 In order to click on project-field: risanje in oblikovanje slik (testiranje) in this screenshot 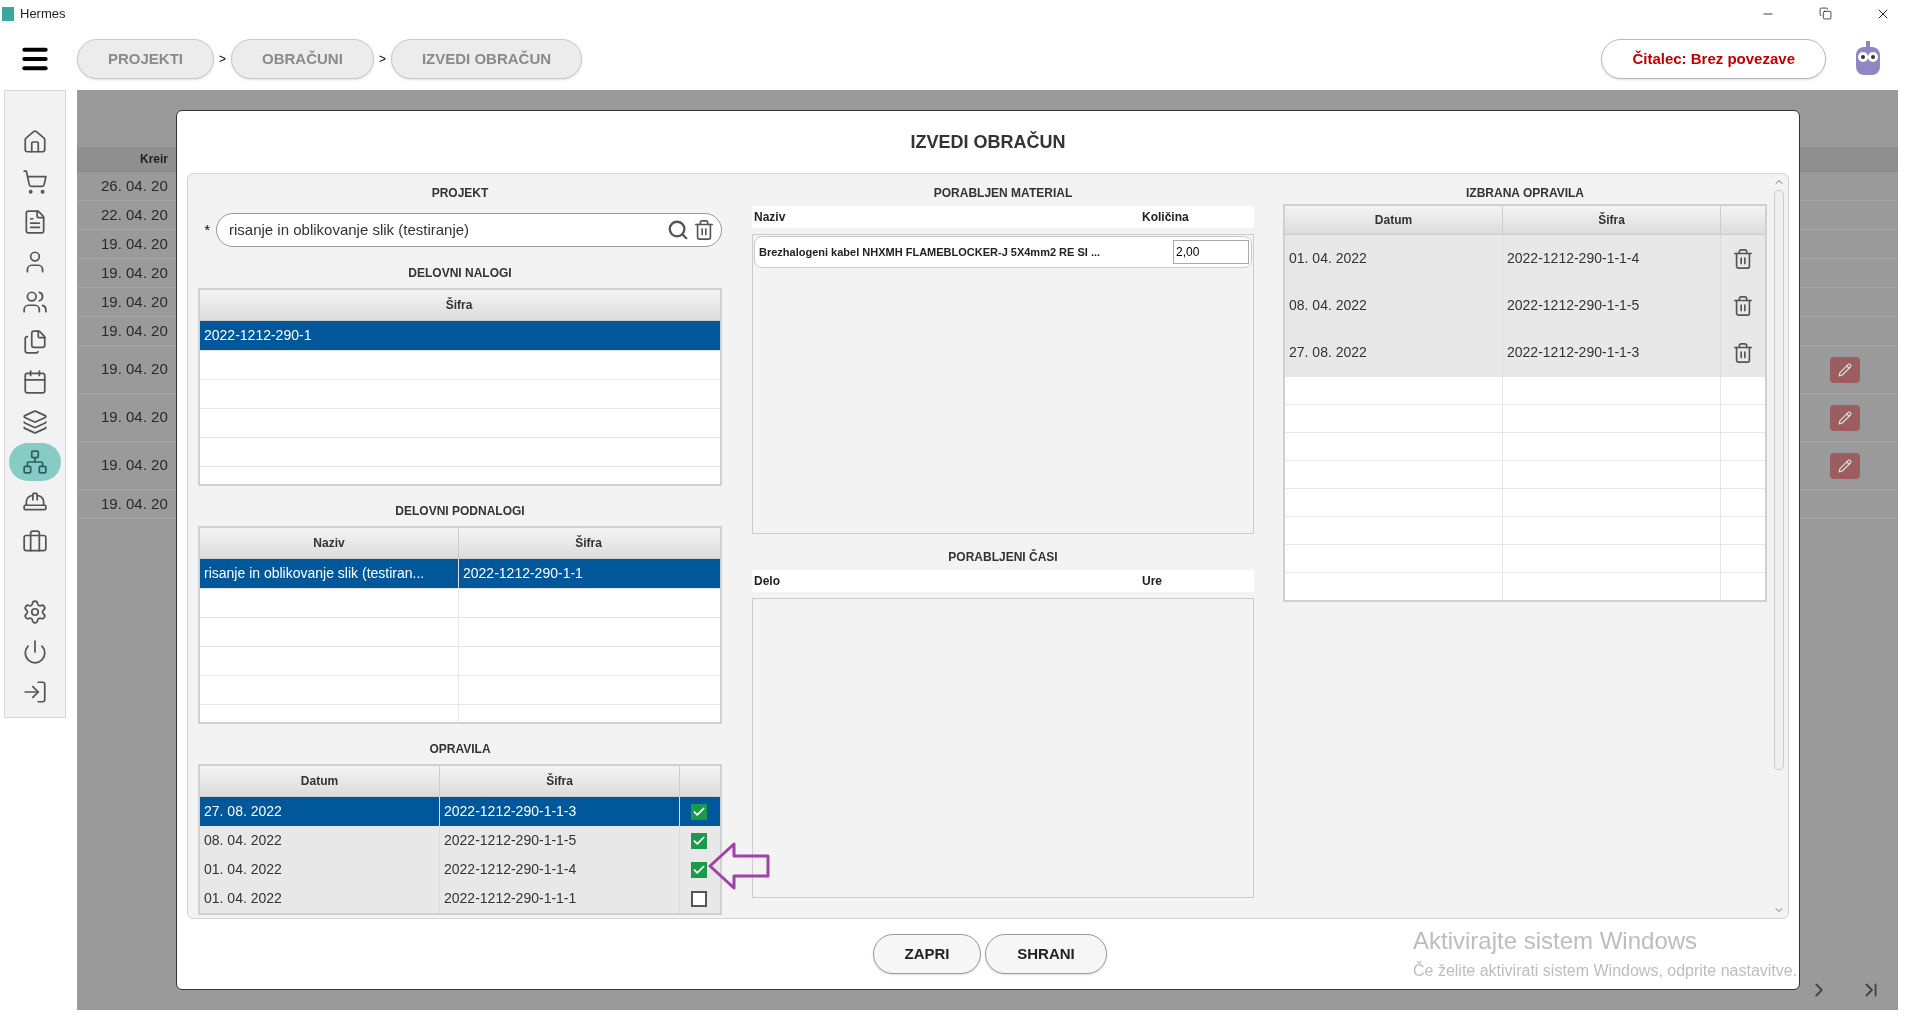, I will do `click(469, 230)`.